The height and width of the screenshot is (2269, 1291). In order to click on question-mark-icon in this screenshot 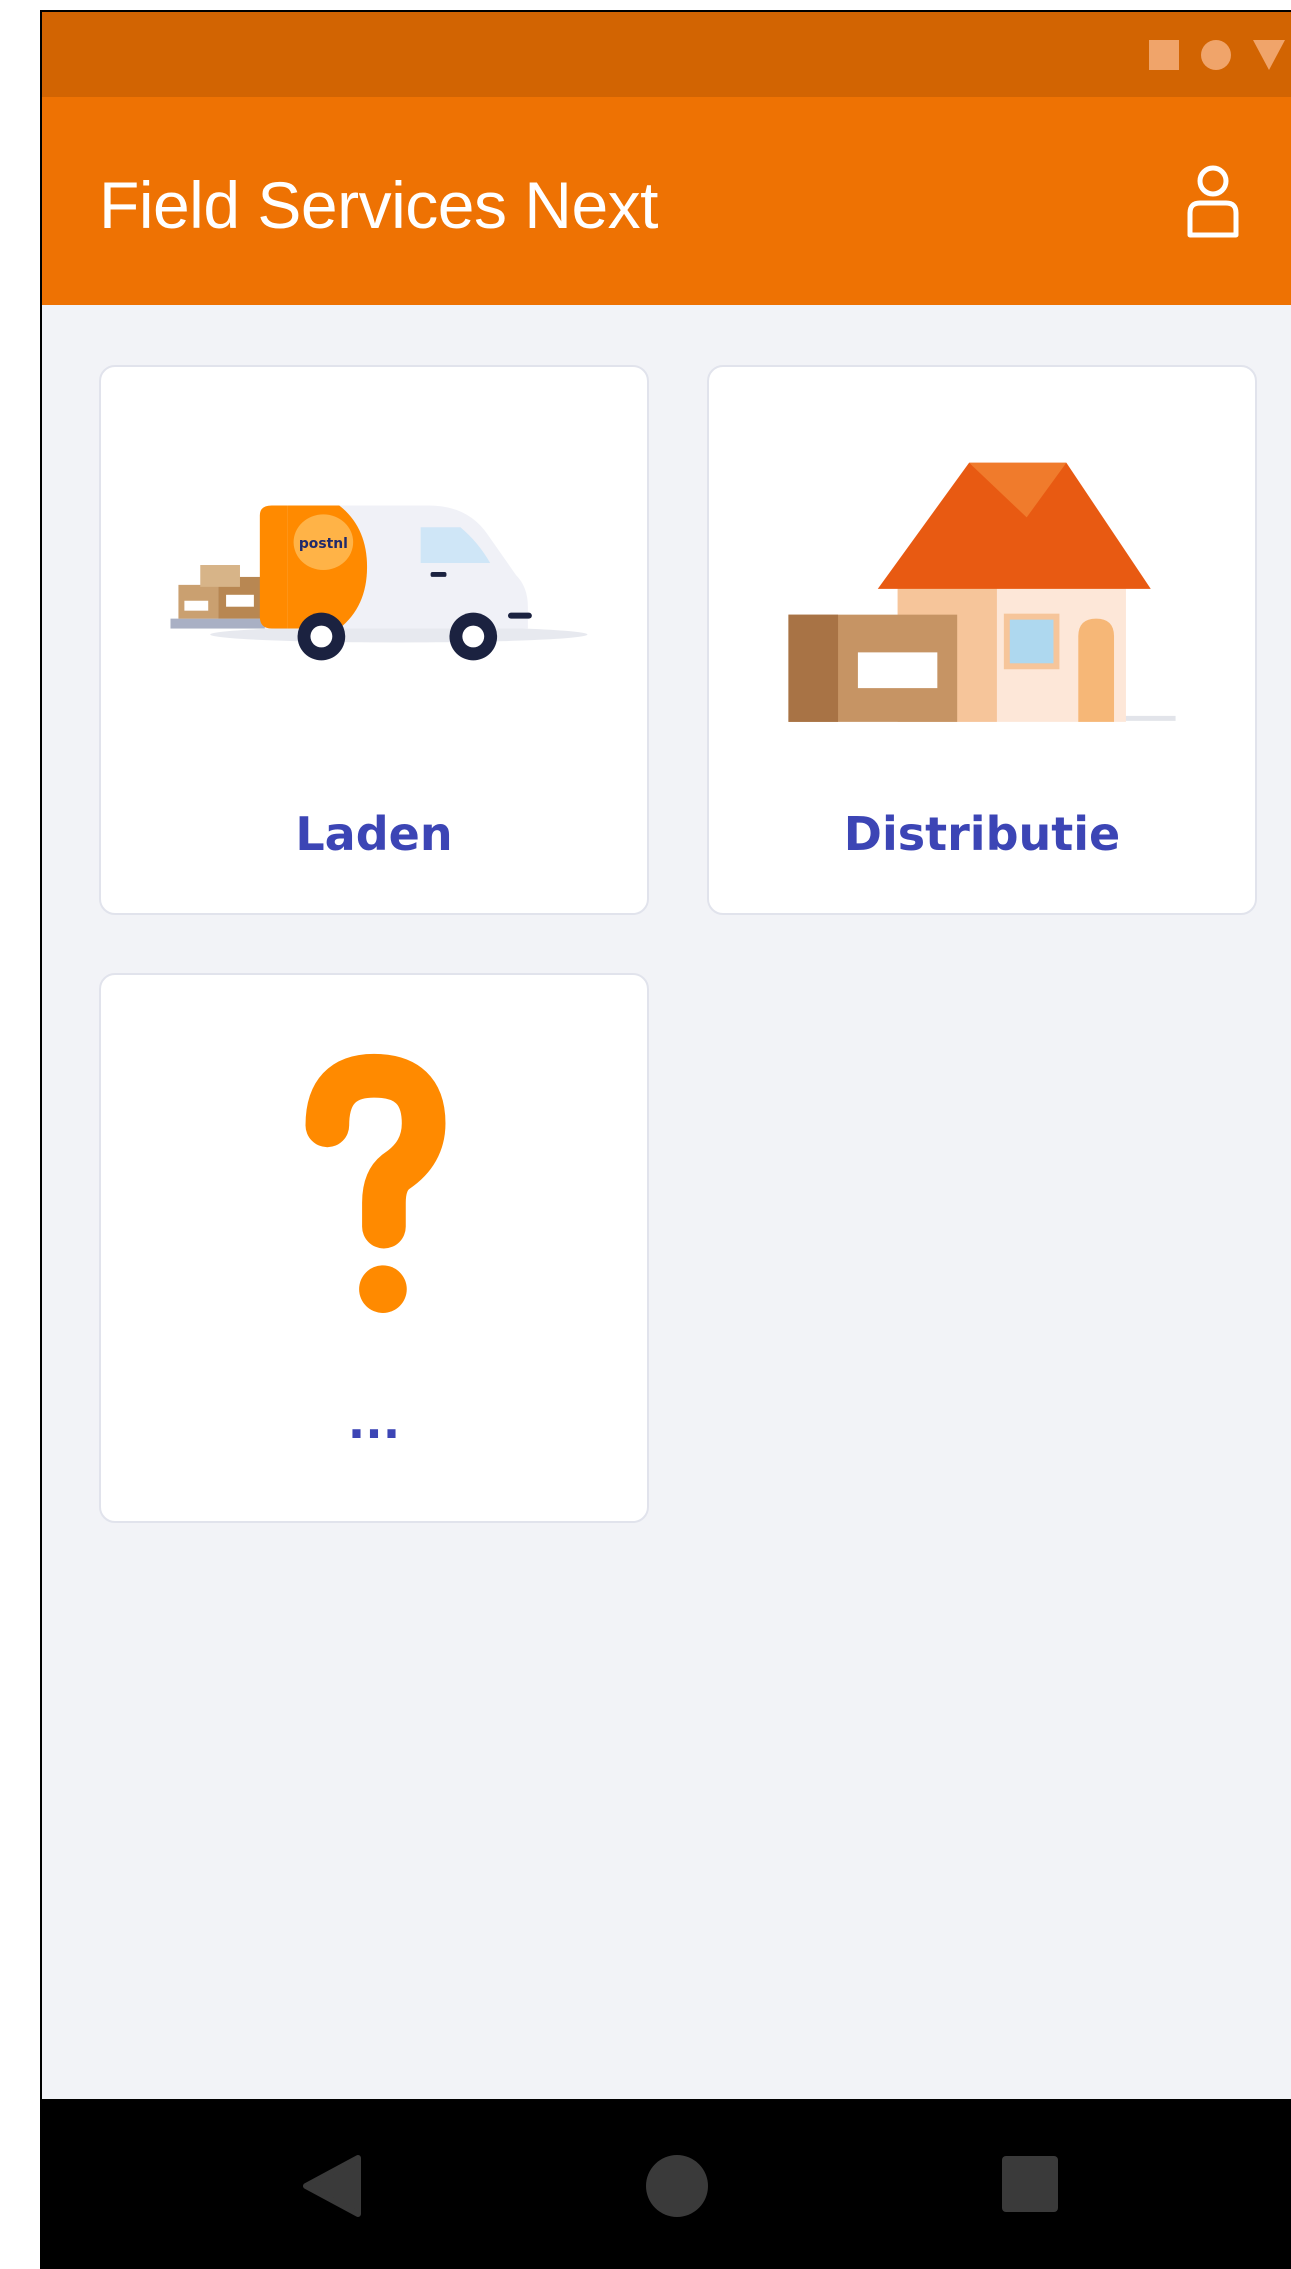, I will do `click(375, 1183)`.